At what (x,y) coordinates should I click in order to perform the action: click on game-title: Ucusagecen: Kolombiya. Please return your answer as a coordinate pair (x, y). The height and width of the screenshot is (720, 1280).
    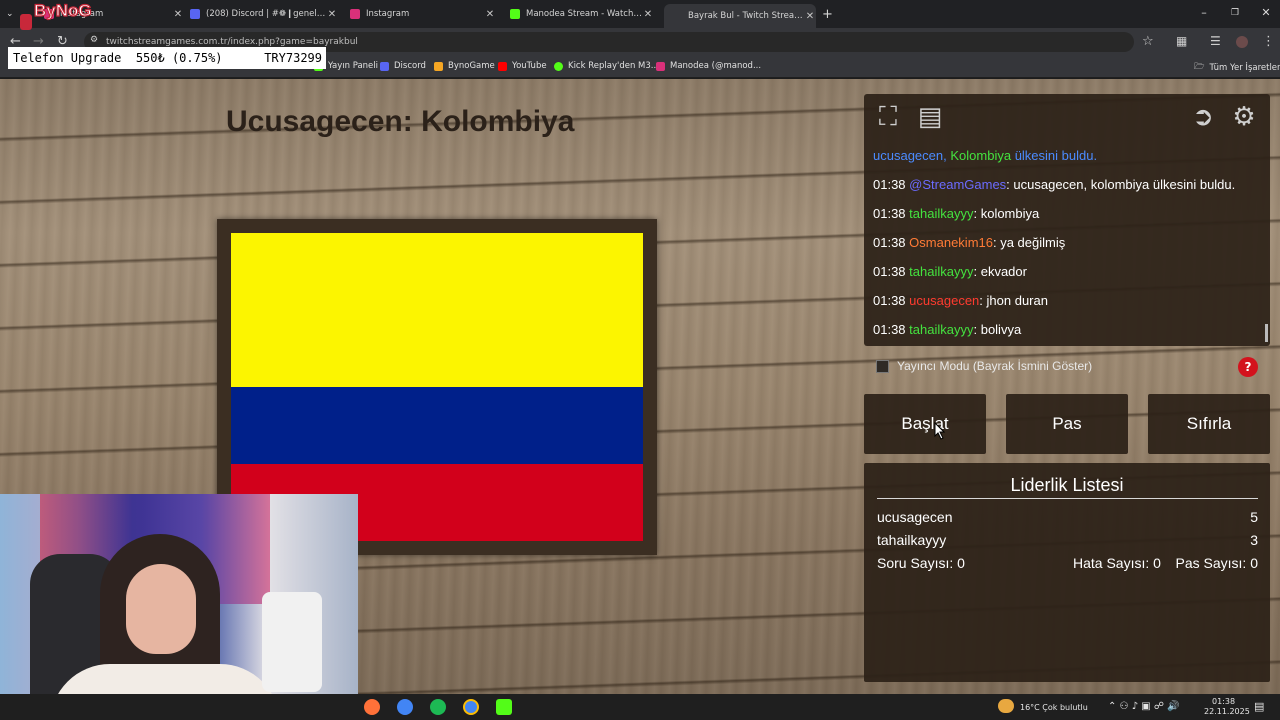
    Looking at the image, I should click on (400, 121).